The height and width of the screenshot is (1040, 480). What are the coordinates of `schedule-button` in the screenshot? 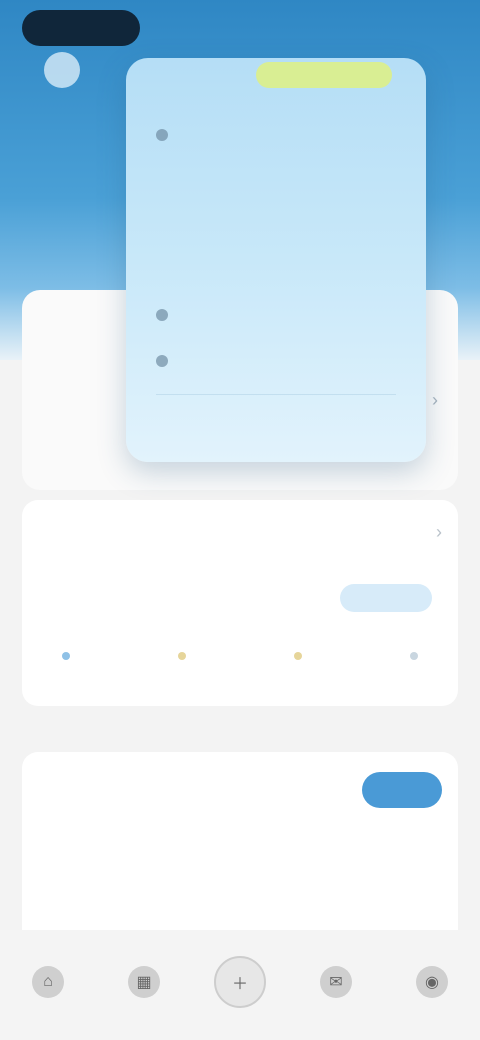 It's located at (386, 598).